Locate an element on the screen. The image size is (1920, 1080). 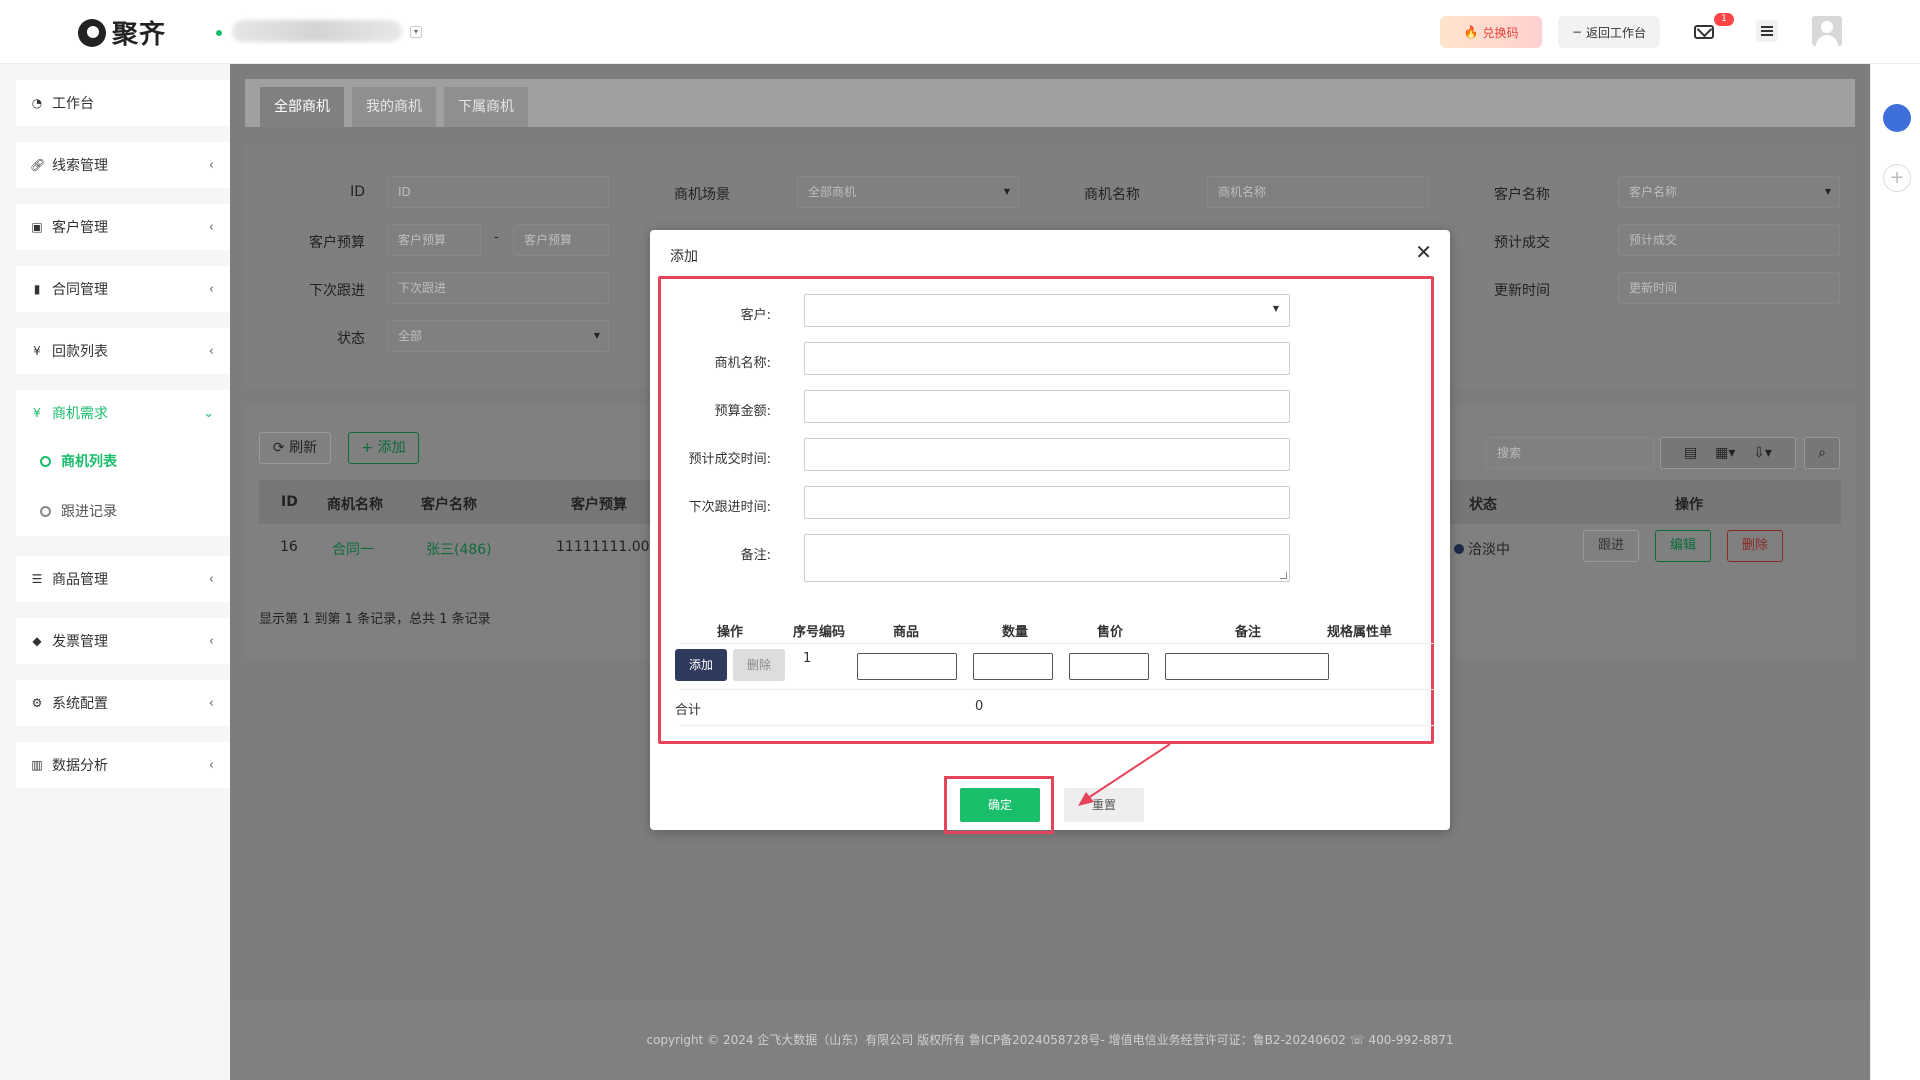
status-dot-icon is located at coordinates (1459, 549).